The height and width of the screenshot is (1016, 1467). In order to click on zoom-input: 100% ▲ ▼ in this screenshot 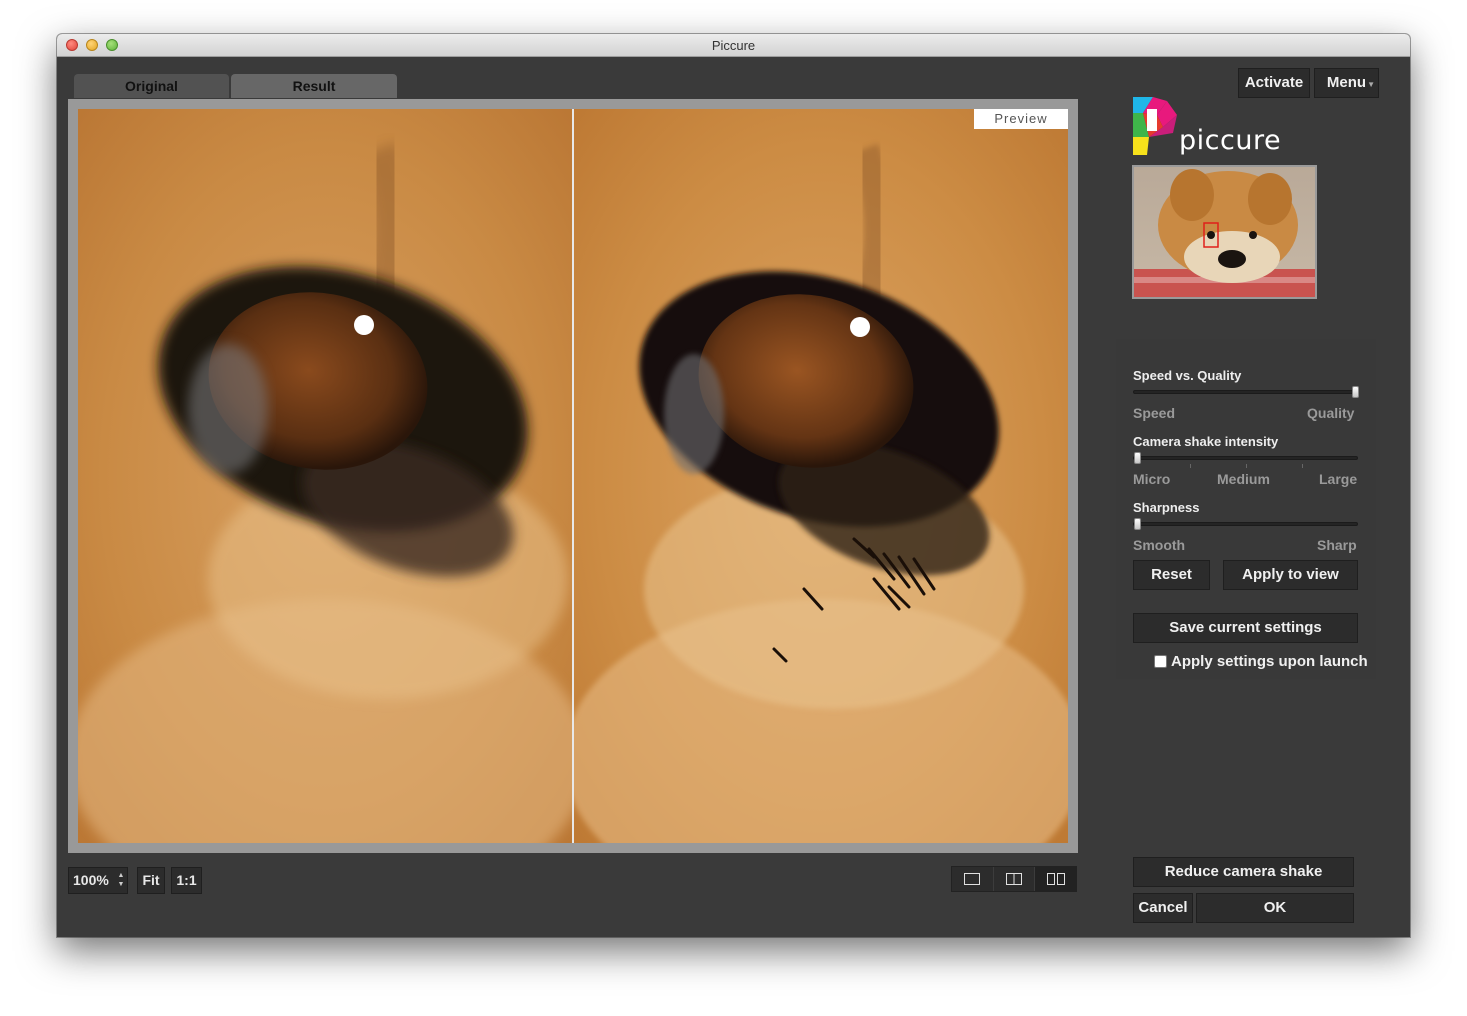, I will do `click(98, 880)`.